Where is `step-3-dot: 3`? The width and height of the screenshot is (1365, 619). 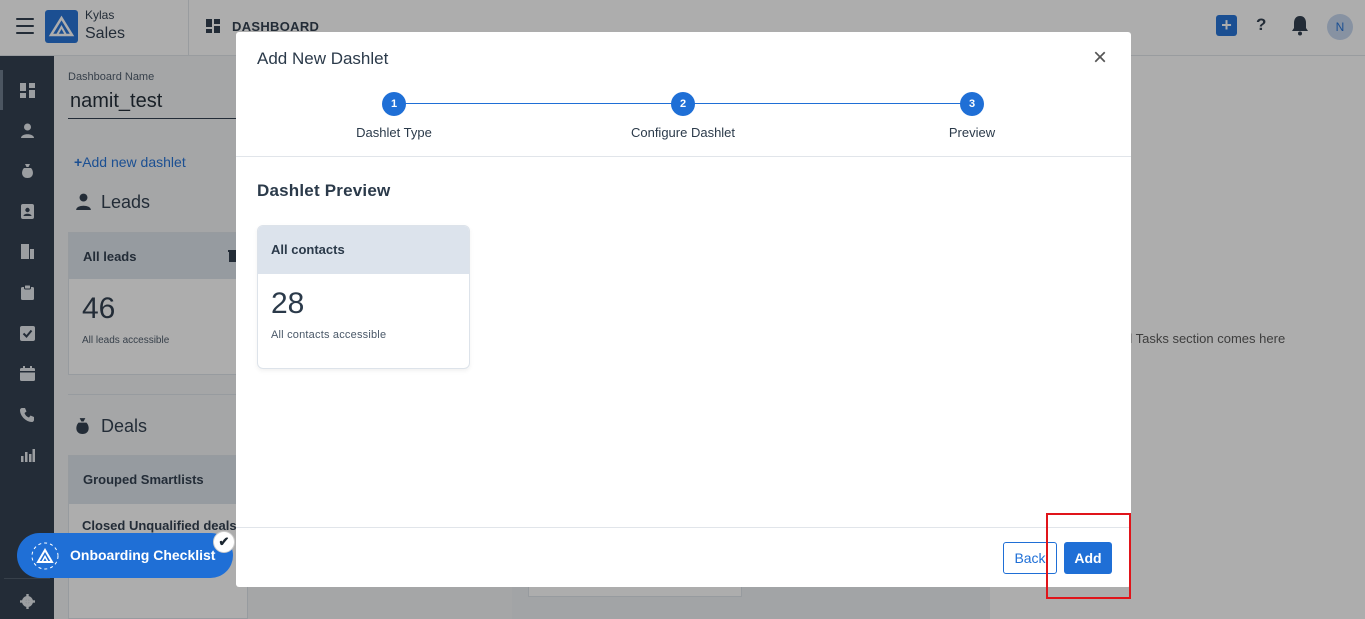
step-3-dot: 3 is located at coordinates (972, 104).